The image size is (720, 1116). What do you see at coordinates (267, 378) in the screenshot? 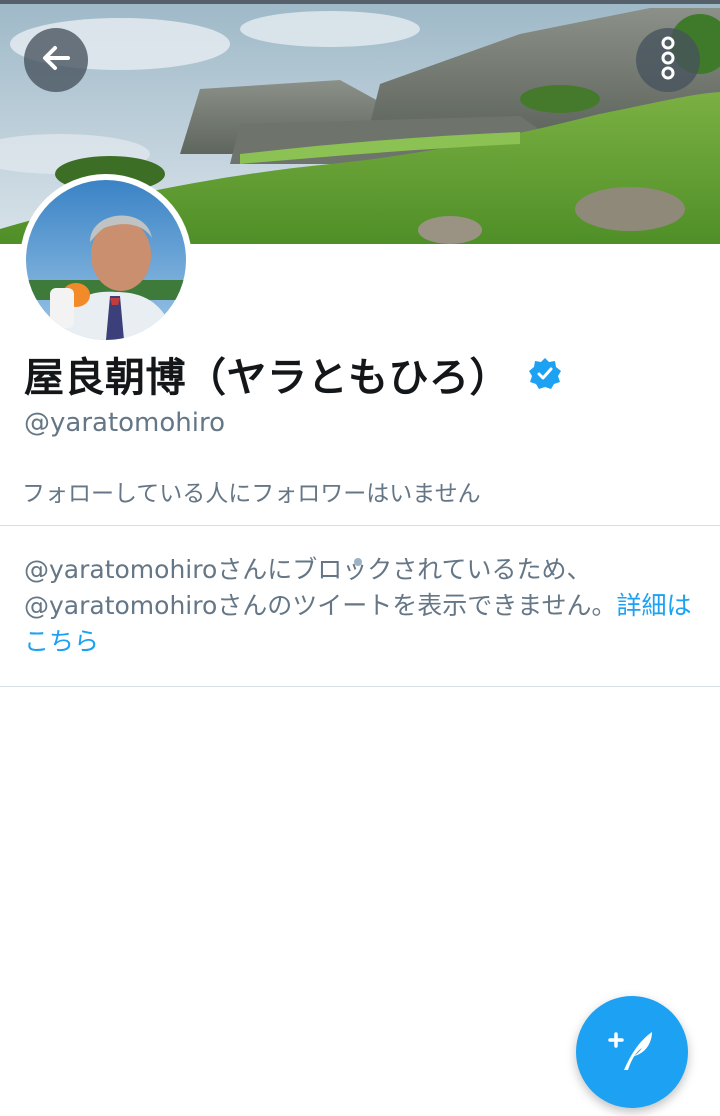
I see `display-name: 屋良朝博（ヤラともひろ）` at bounding box center [267, 378].